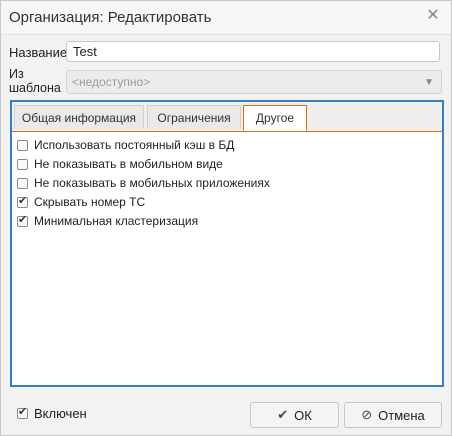 The image size is (452, 436). I want to click on tab-restrictions: Ограничения, so click(194, 117).